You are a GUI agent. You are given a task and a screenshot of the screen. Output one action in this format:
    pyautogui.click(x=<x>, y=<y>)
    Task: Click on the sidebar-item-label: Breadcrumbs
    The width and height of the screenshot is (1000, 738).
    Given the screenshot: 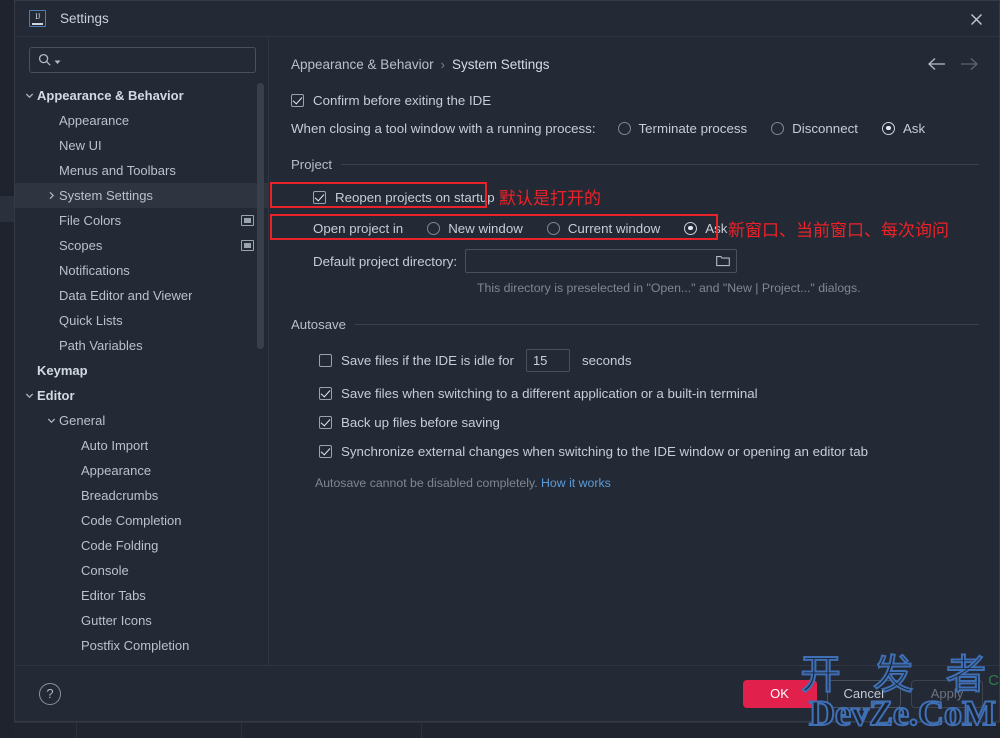 What is the action you would take?
    pyautogui.click(x=120, y=495)
    